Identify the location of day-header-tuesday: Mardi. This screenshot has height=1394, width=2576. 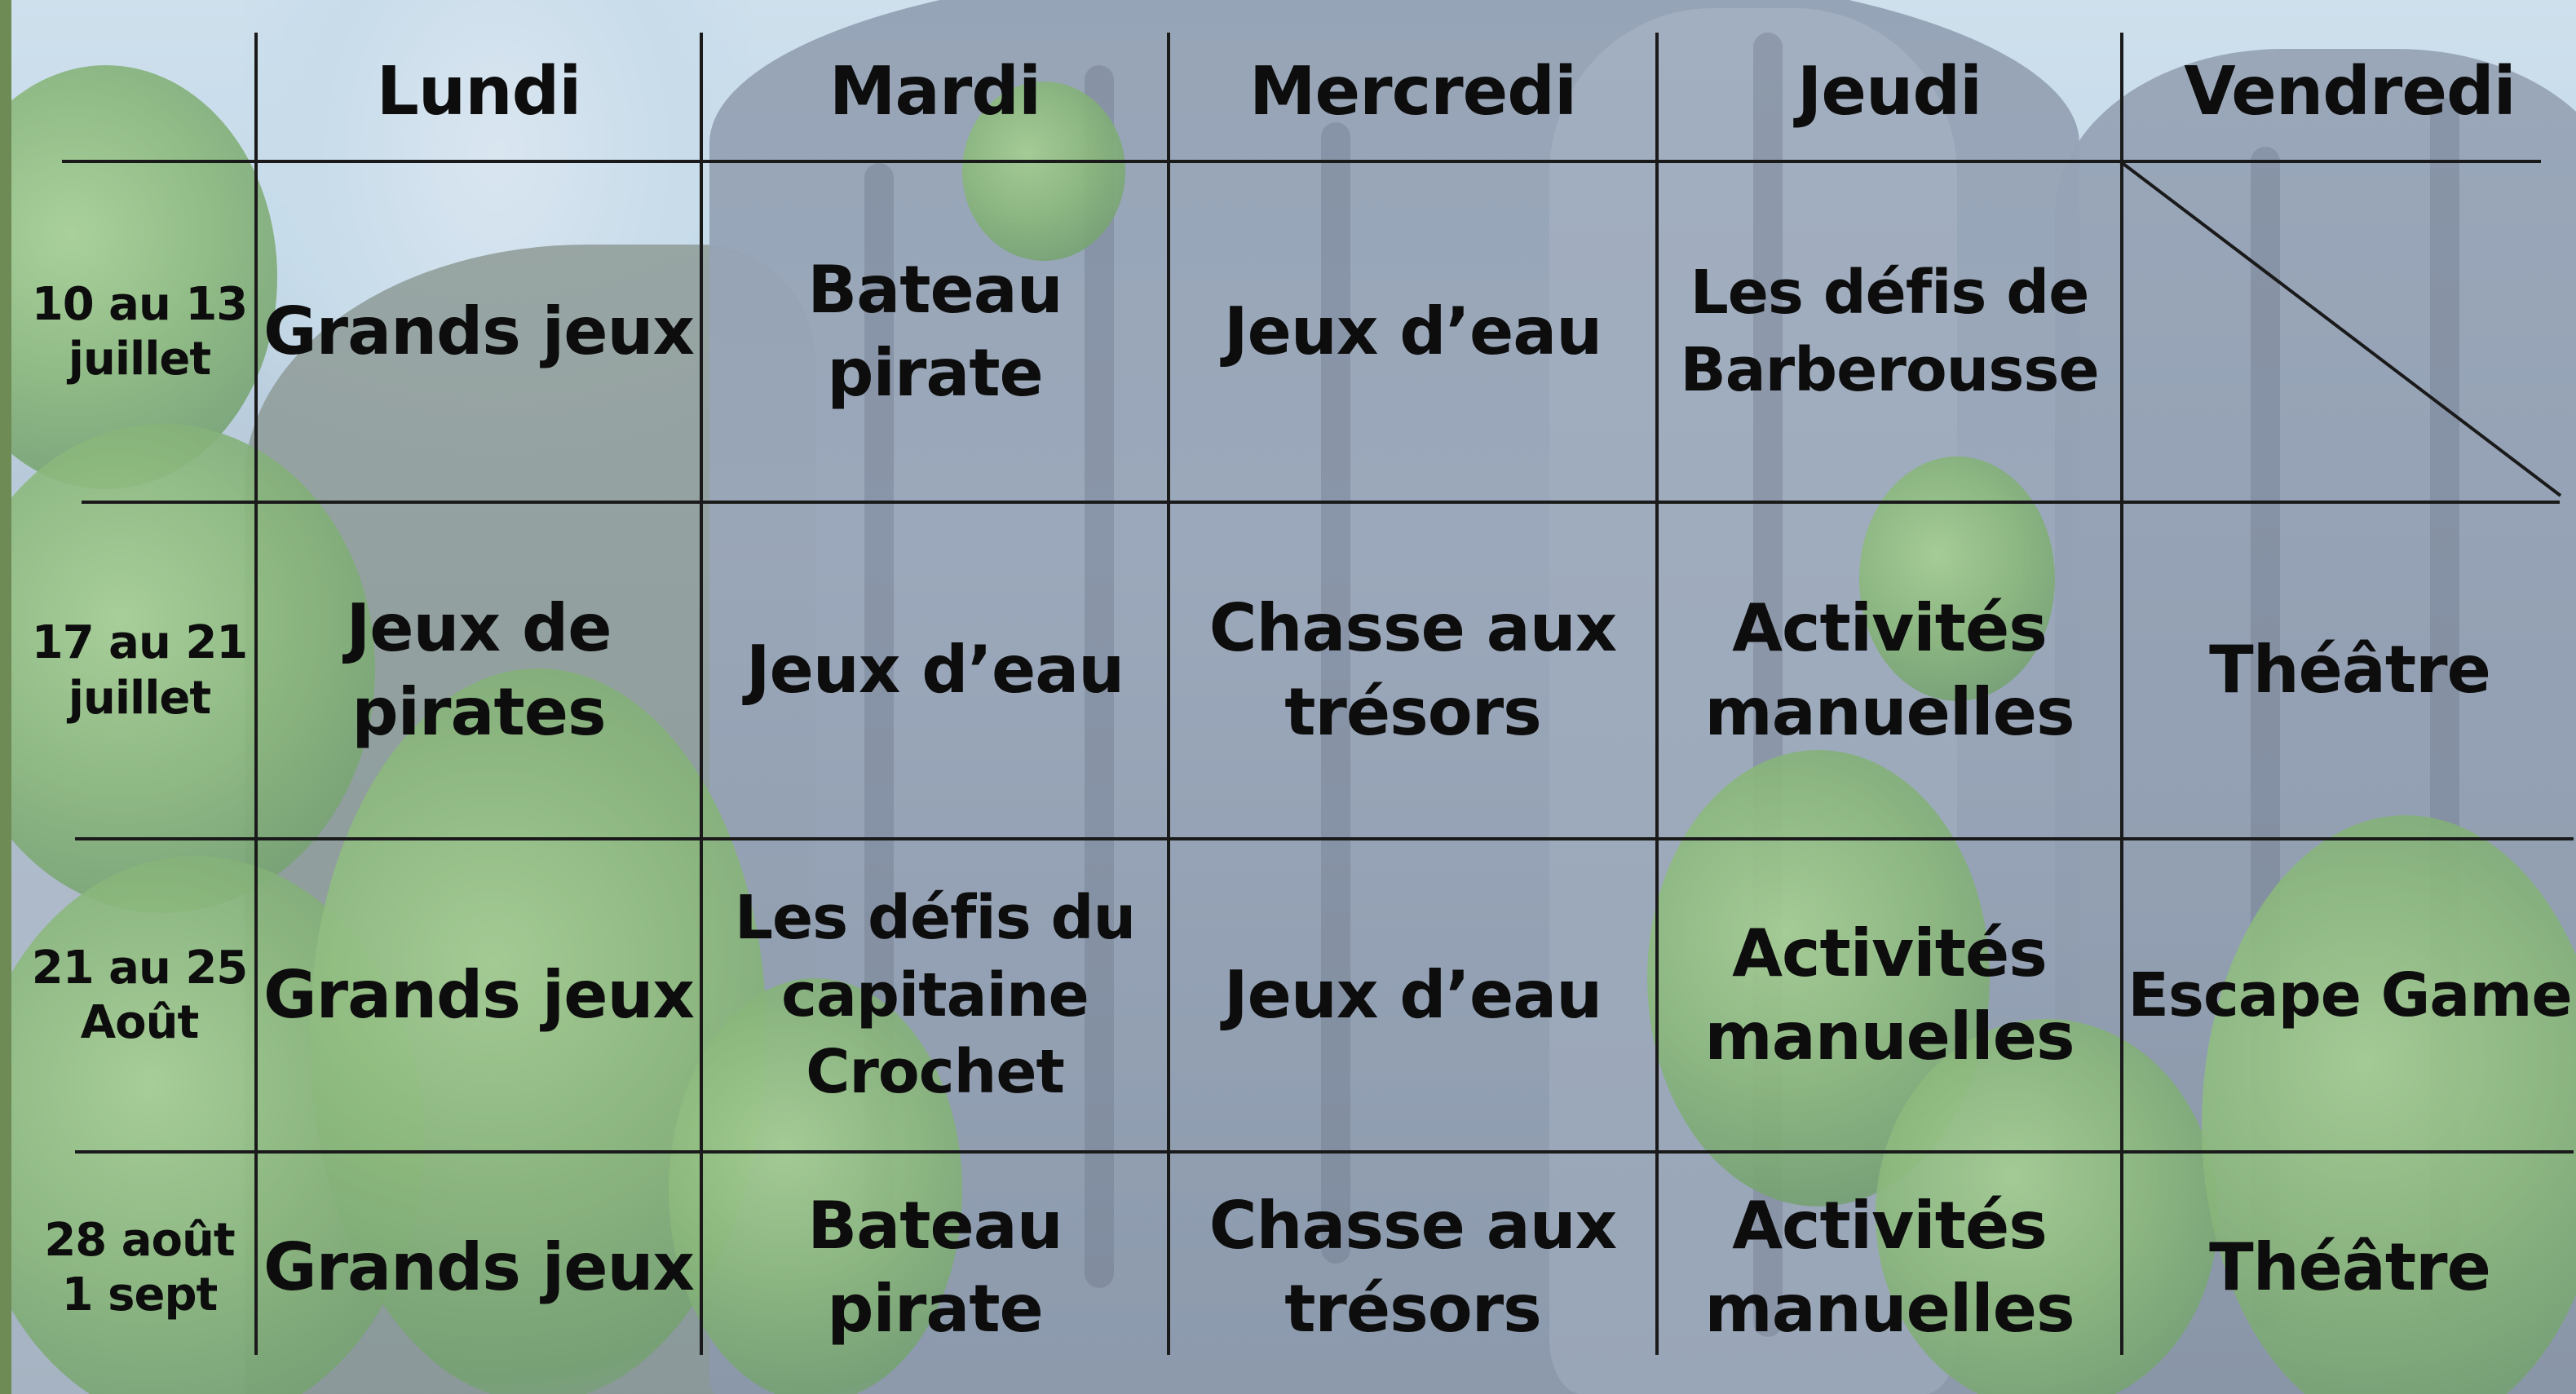
(934, 91).